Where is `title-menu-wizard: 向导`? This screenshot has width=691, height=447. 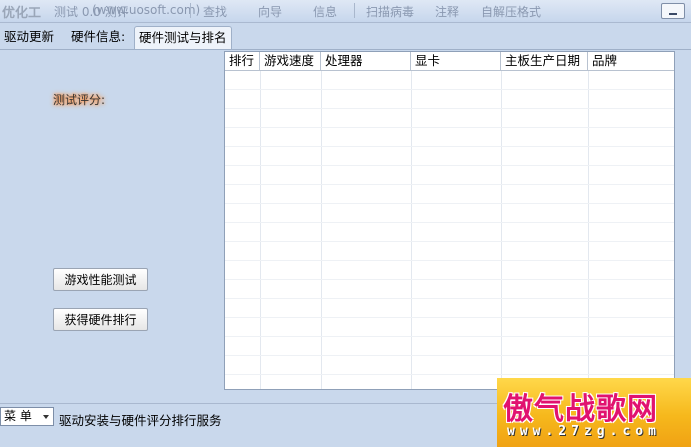
title-menu-wizard: 向导 is located at coordinates (270, 11).